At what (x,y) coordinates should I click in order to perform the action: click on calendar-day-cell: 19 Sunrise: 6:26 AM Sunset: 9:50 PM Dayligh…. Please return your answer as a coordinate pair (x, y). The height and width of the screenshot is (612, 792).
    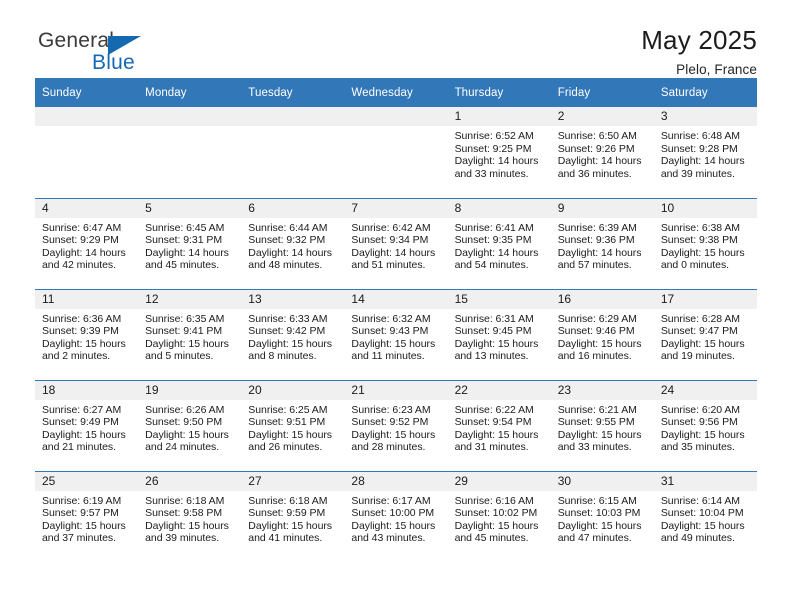
    Looking at the image, I should click on (190, 425).